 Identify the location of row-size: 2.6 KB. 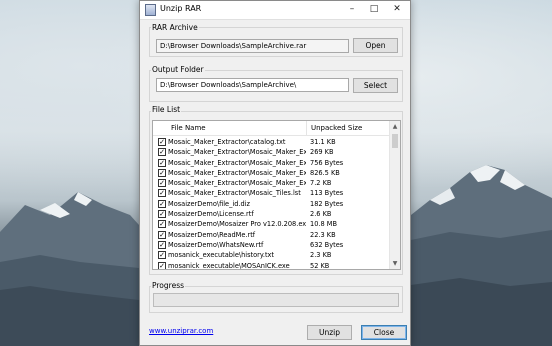
(321, 214).